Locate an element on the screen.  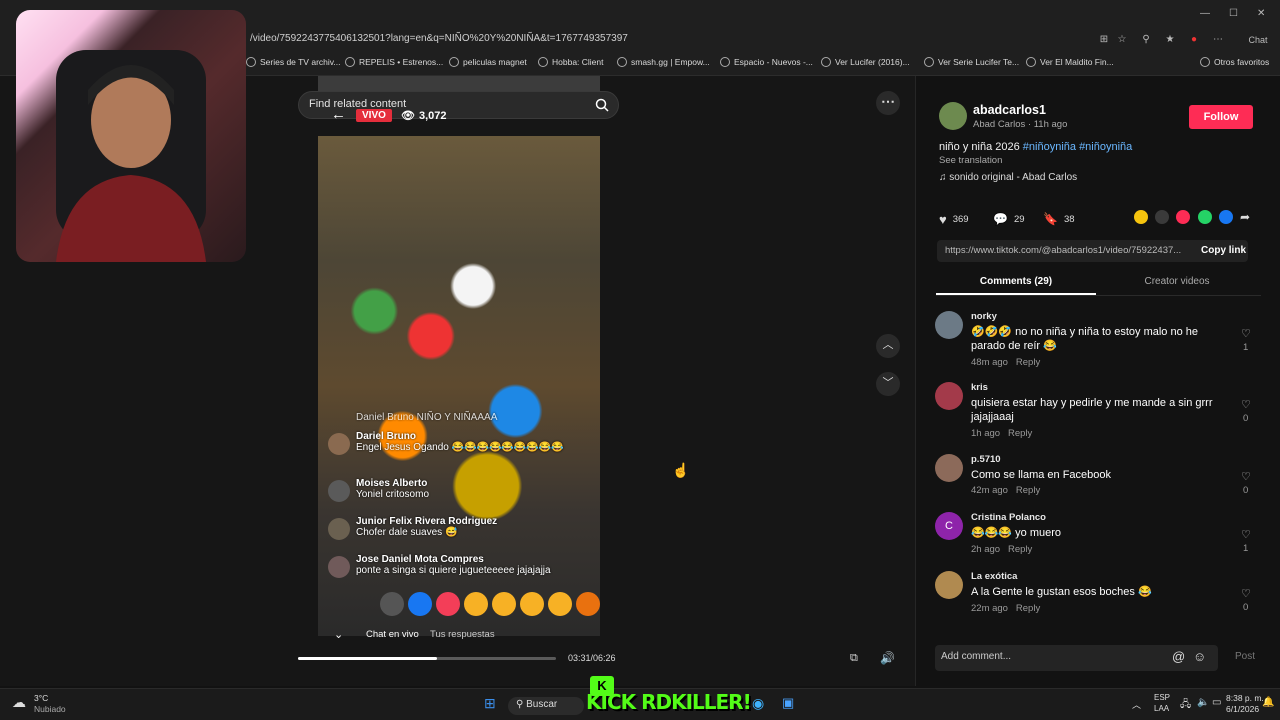
comment-user: norky is located at coordinates (984, 316).